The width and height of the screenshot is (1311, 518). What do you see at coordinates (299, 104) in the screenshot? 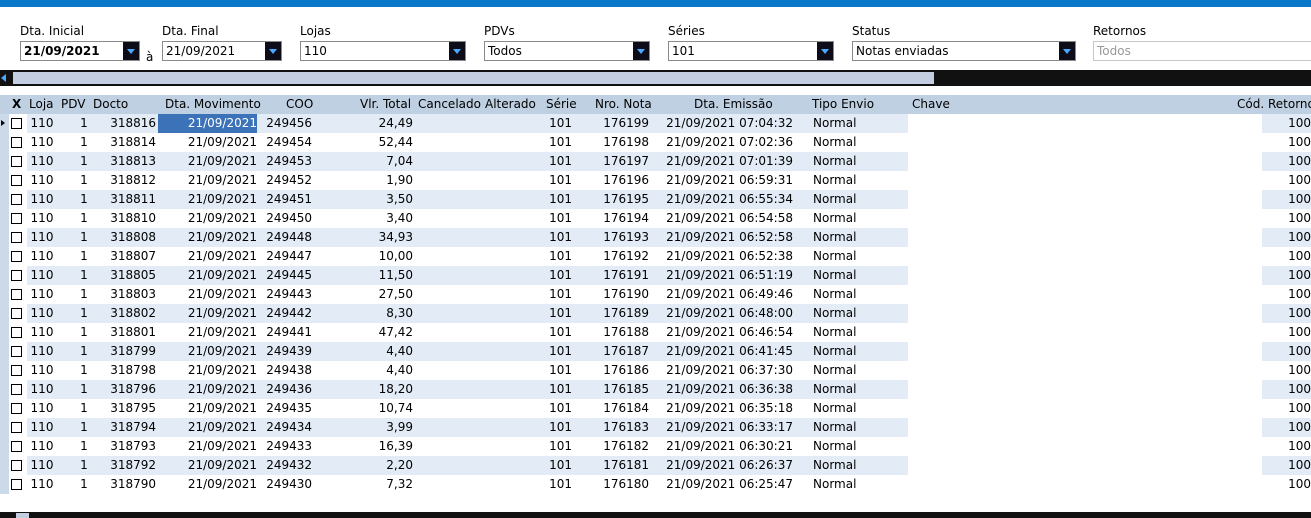
I see `col-coo: COO` at bounding box center [299, 104].